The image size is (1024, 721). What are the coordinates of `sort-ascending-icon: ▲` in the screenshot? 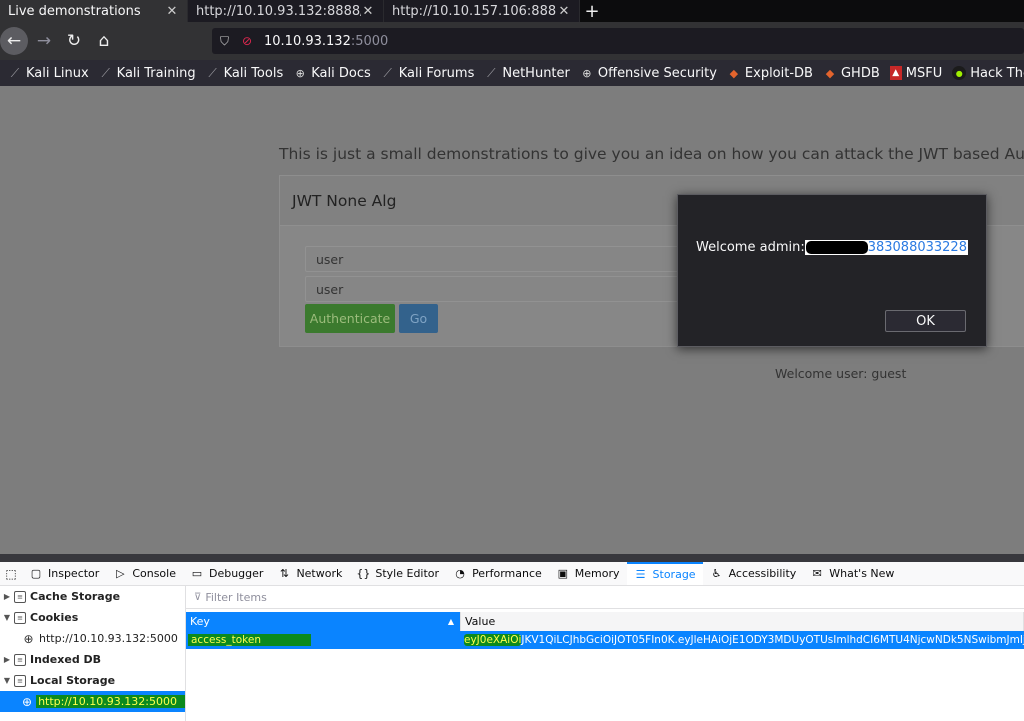 It's located at (450, 621).